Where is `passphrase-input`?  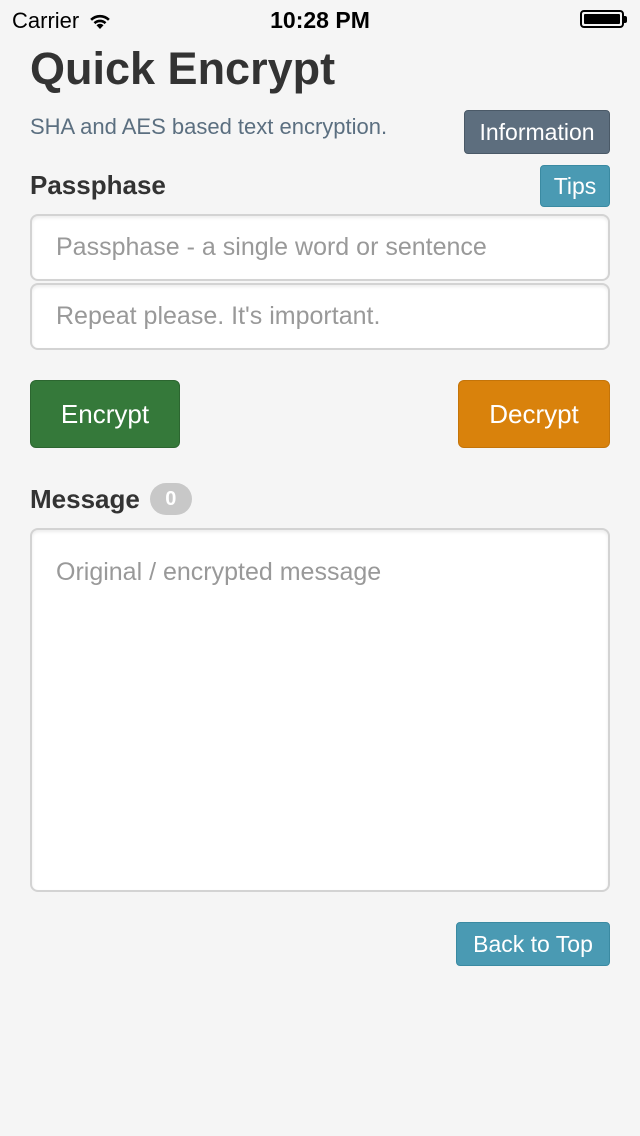 passphrase-input is located at coordinates (320, 247).